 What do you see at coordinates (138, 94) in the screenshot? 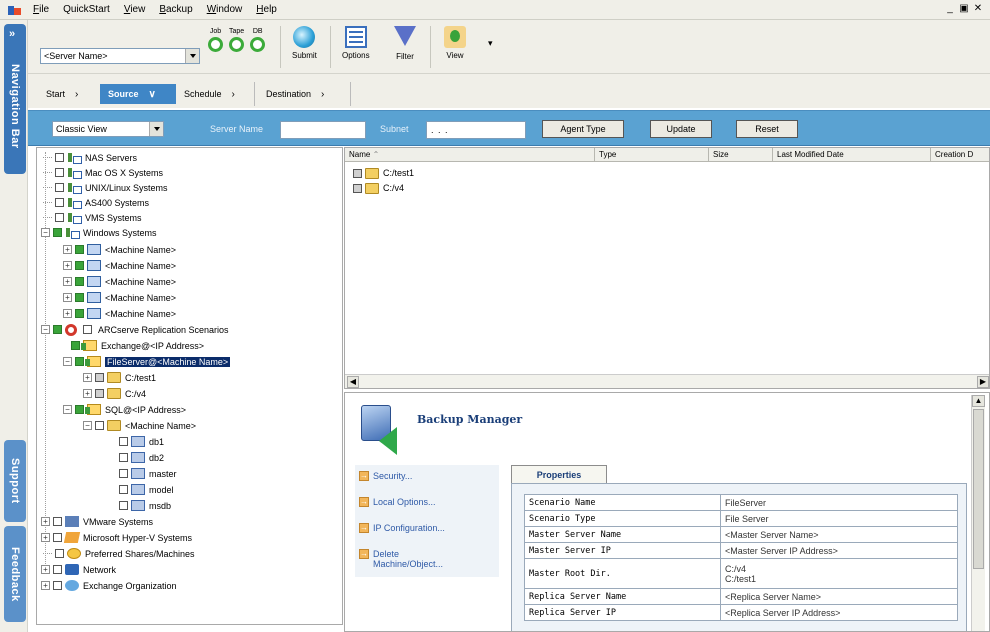
I see `tab-source: Source ∨` at bounding box center [138, 94].